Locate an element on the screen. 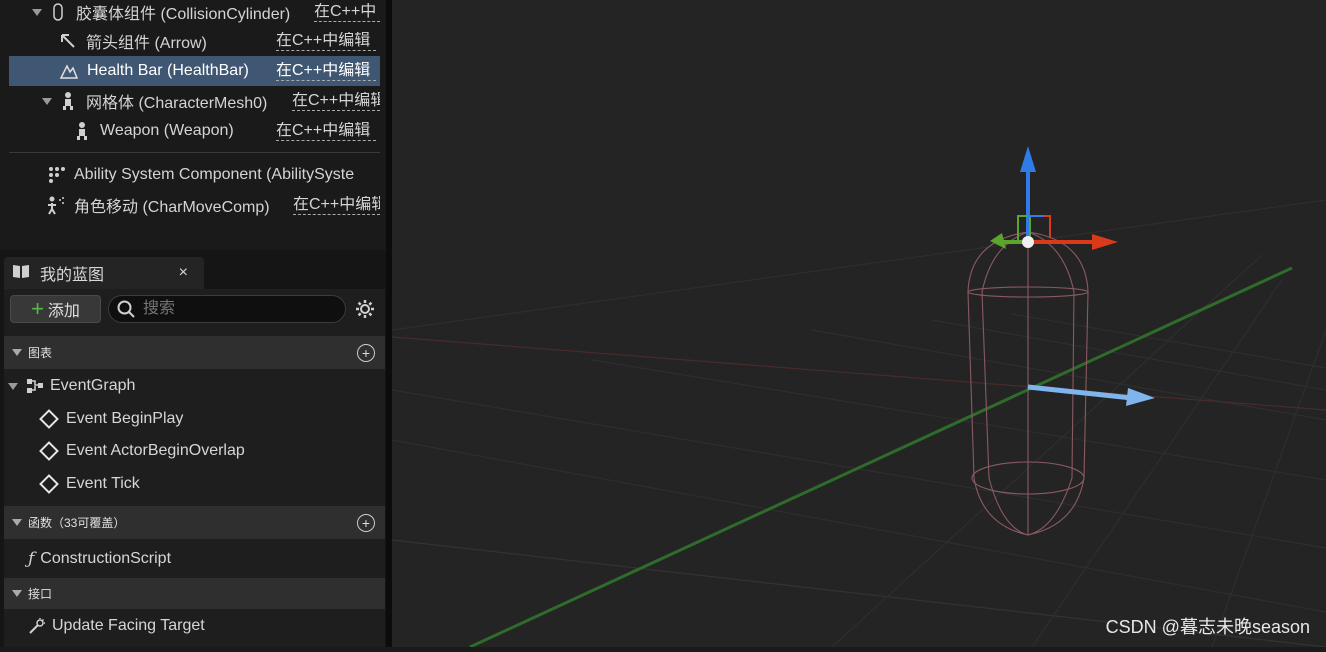 Image resolution: width=1326 pixels, height=652 pixels. component-label: Ability System Component (AbilitySyste is located at coordinates (214, 174).